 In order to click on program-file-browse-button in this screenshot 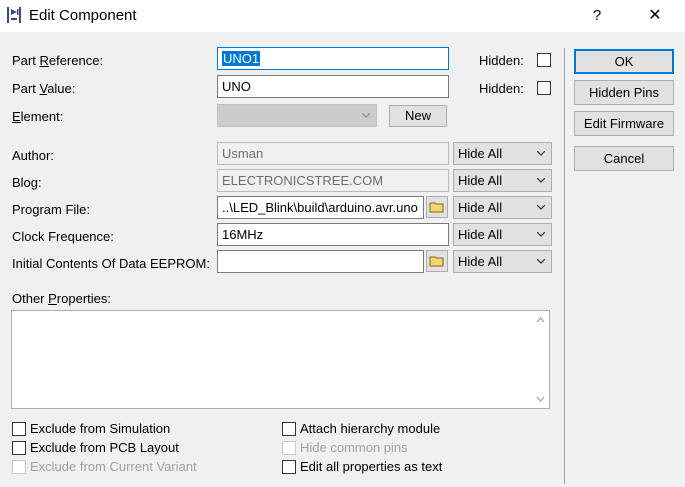, I will do `click(437, 207)`.